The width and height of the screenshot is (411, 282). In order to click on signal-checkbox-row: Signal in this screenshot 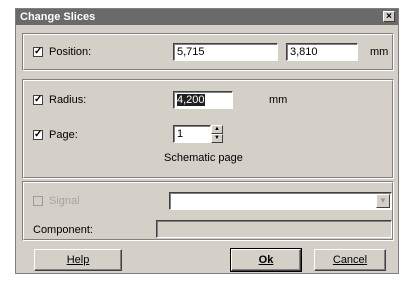, I will do `click(56, 201)`.